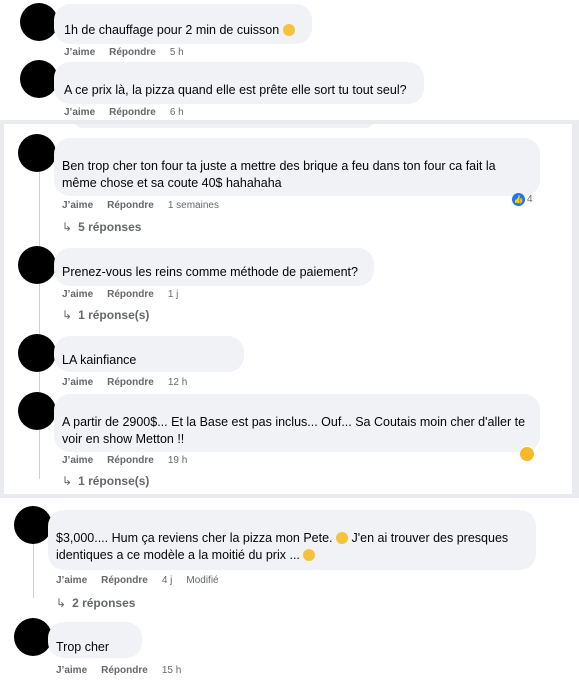 This screenshot has width=579, height=690. Describe the element at coordinates (167, 580) in the screenshot. I see `timestamp: 4 j` at that location.